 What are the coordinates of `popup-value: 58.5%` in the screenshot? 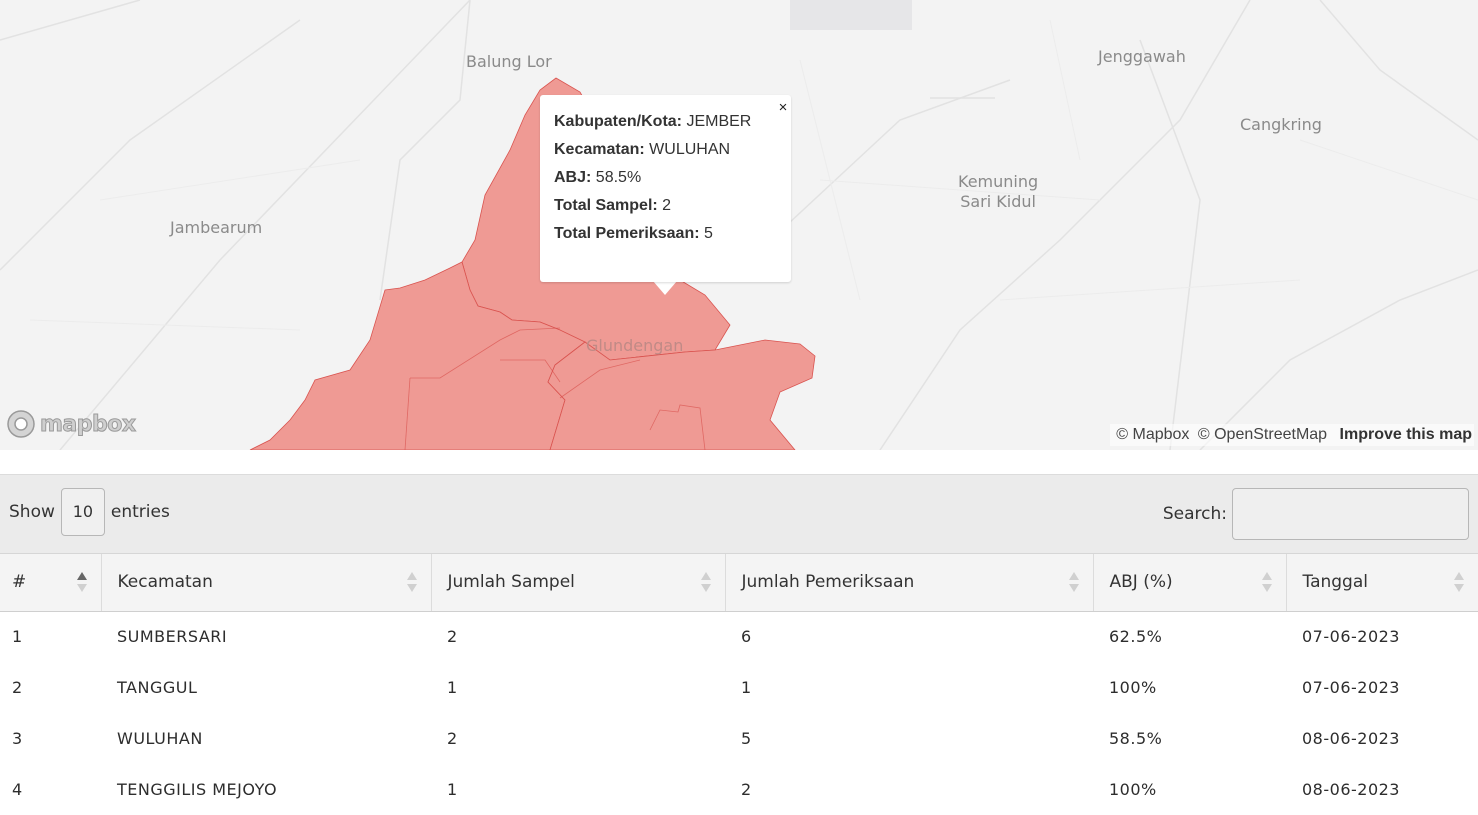 It's located at (618, 177).